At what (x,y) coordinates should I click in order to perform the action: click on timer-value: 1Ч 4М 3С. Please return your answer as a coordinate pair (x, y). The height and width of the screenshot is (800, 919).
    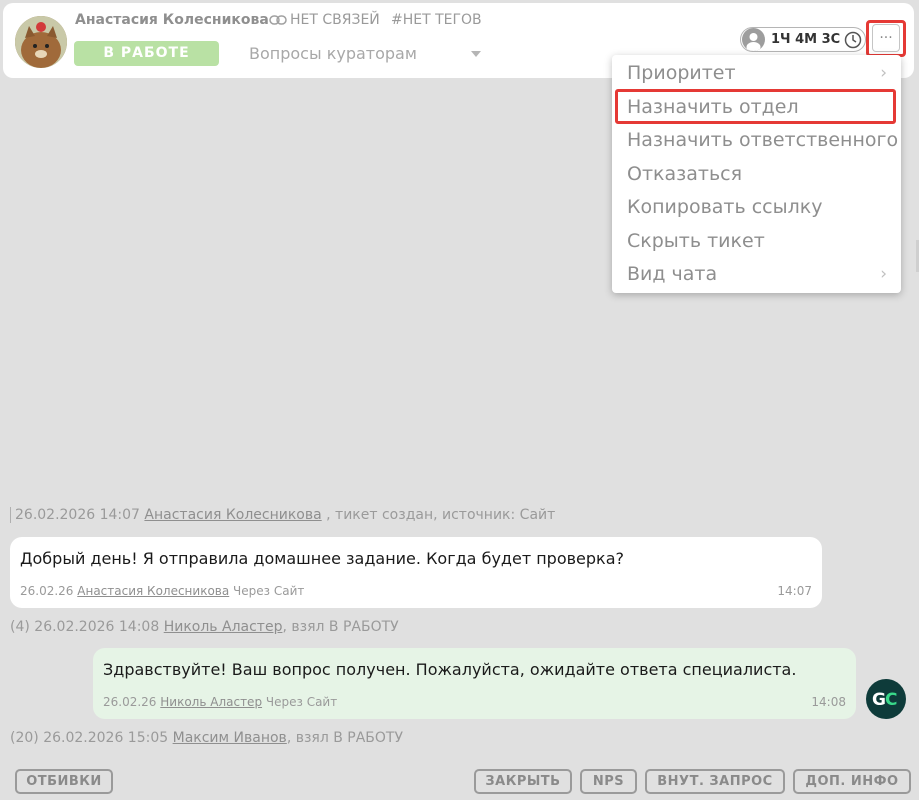
    Looking at the image, I should click on (806, 39).